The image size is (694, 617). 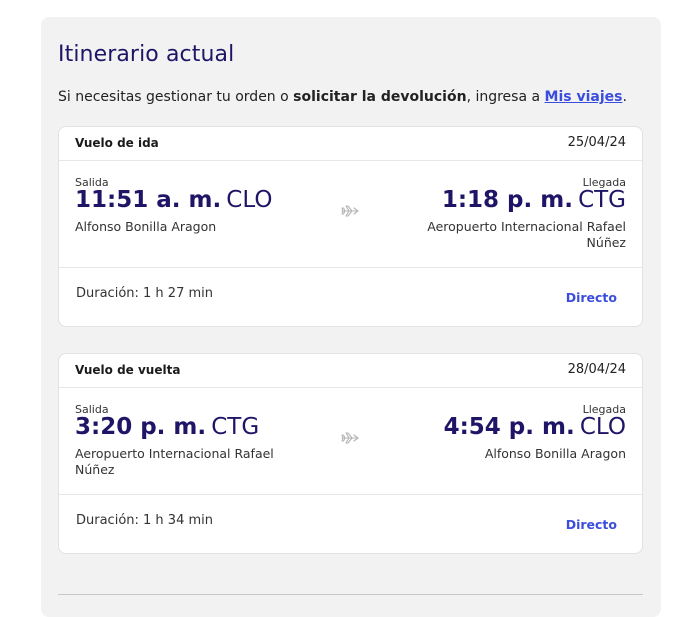 I want to click on flight-type-label: Vuelo de vuelta, so click(x=128, y=370).